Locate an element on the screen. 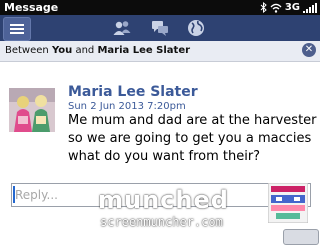 The image size is (320, 245). header-you: You is located at coordinates (62, 50).